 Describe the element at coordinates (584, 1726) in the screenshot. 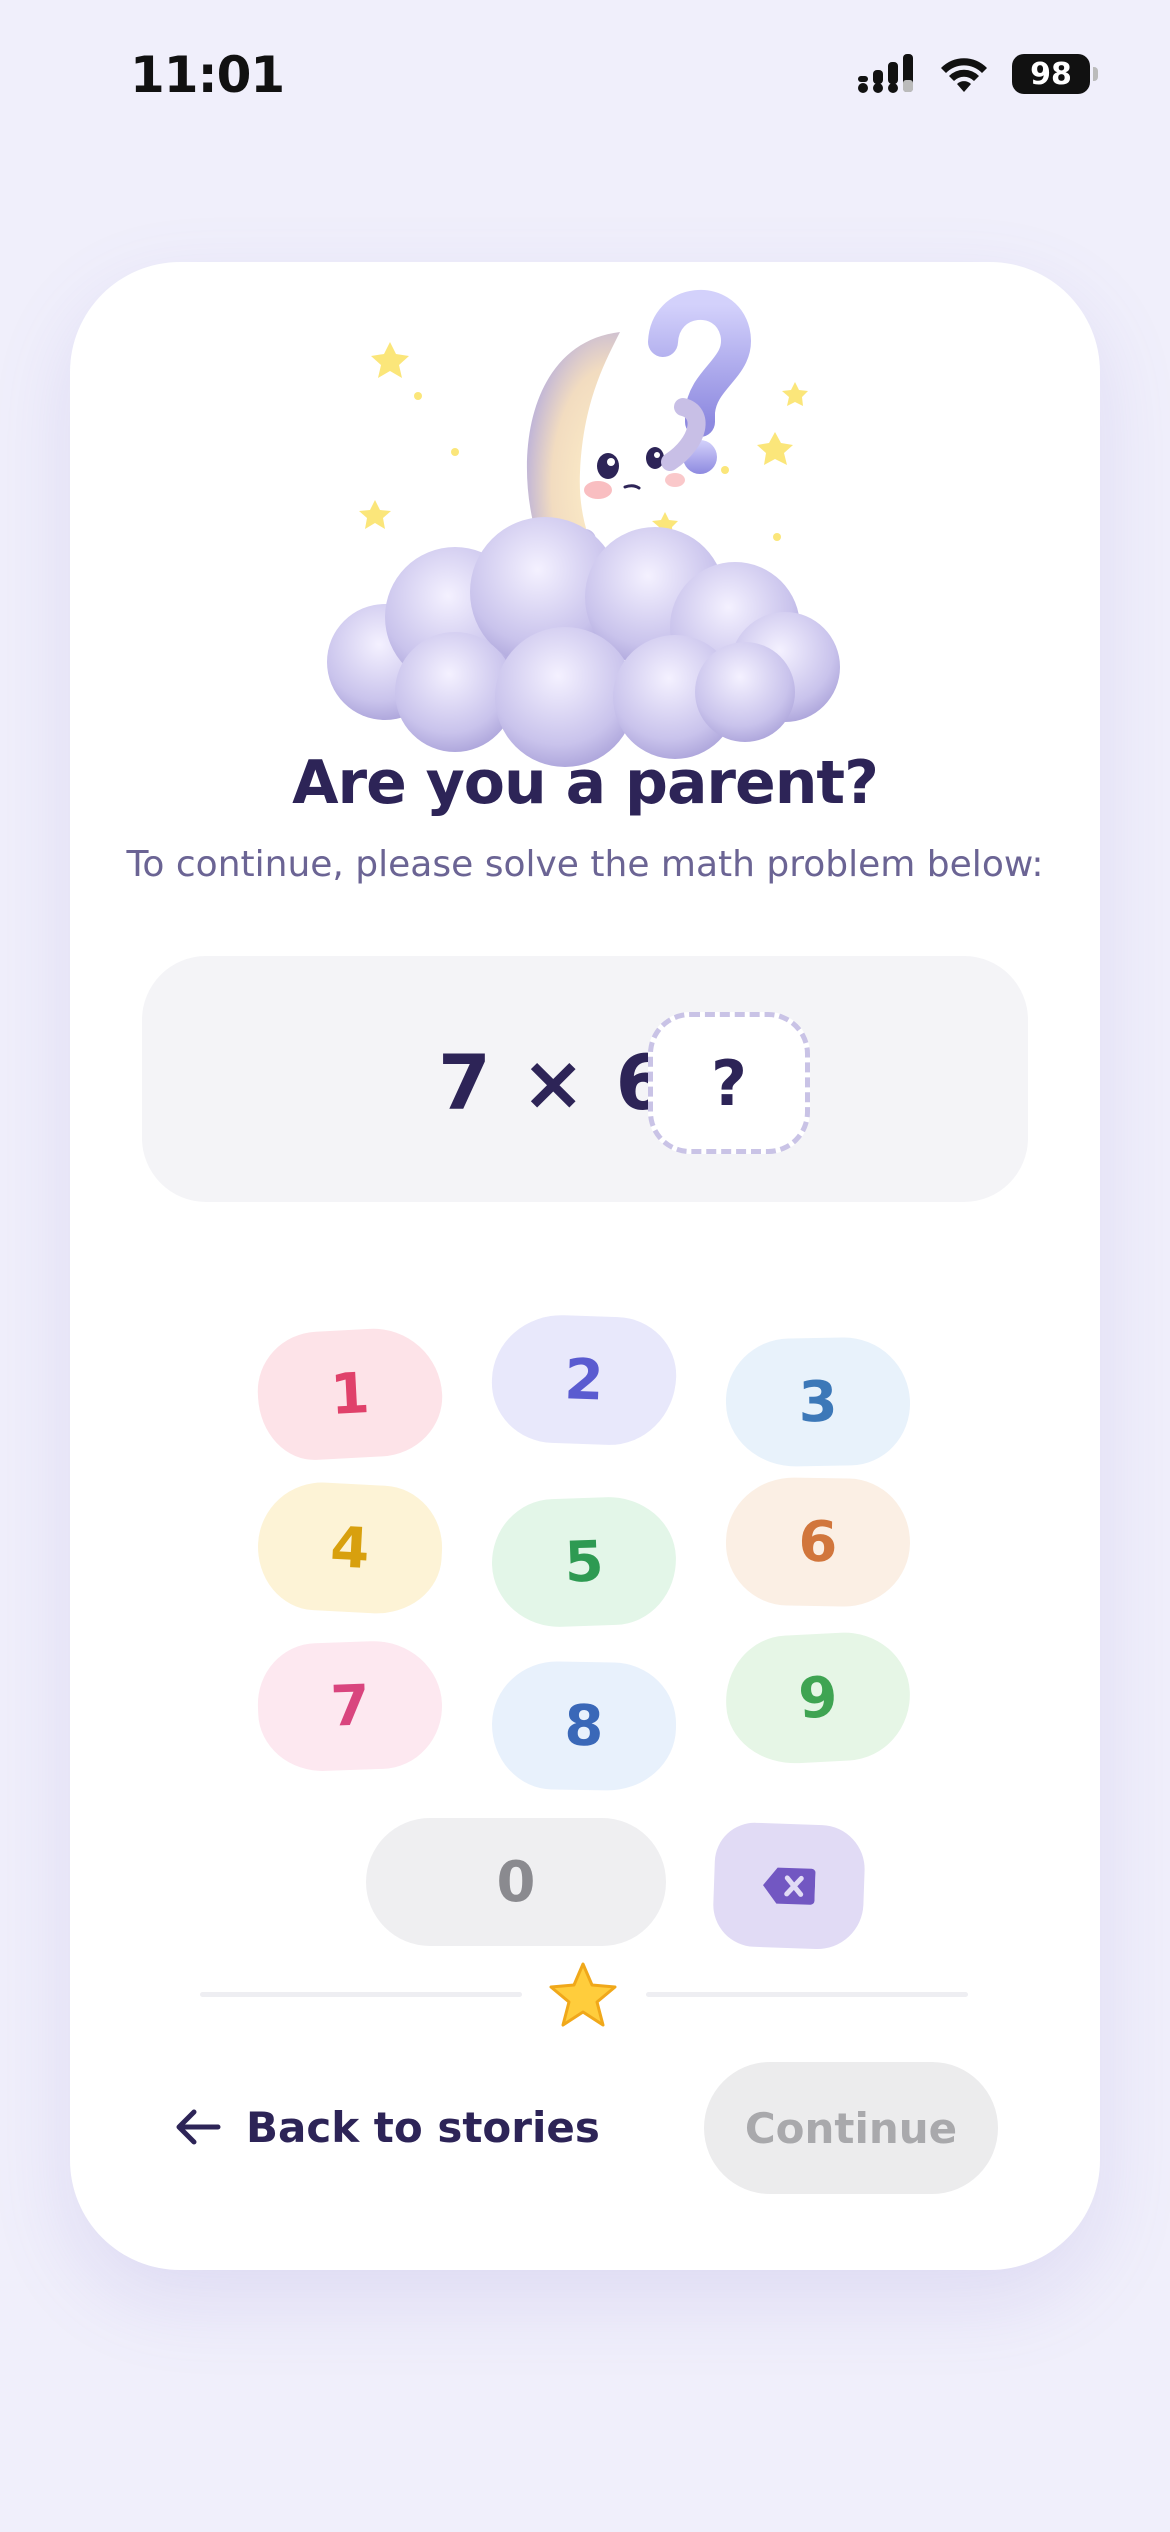

I see `keypad-key-8: 8` at that location.